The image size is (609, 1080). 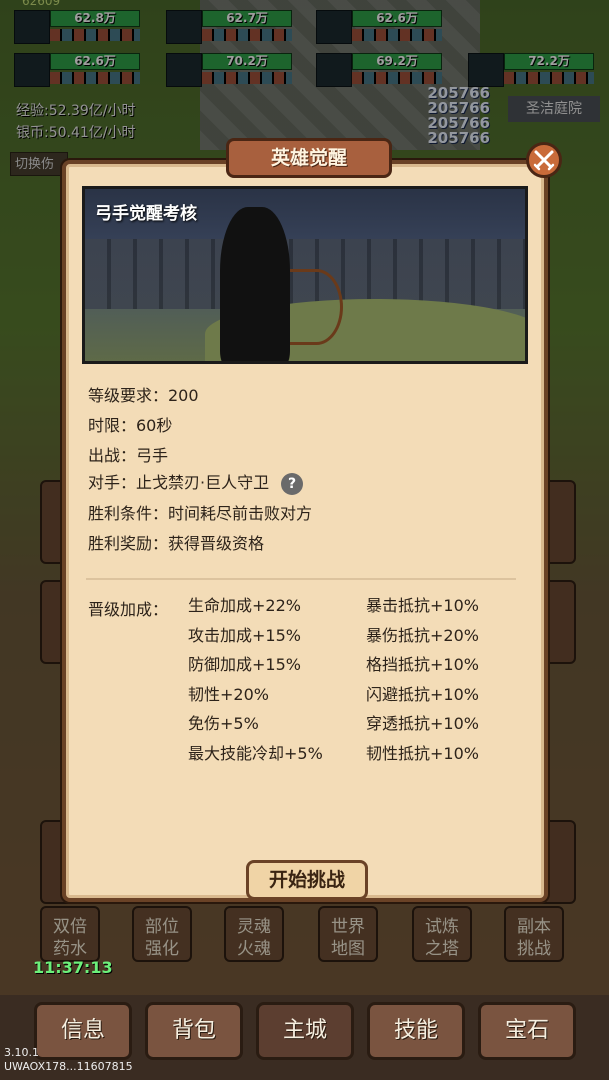 What do you see at coordinates (307, 880) in the screenshot?
I see `start-challenge-button: 开始挑战` at bounding box center [307, 880].